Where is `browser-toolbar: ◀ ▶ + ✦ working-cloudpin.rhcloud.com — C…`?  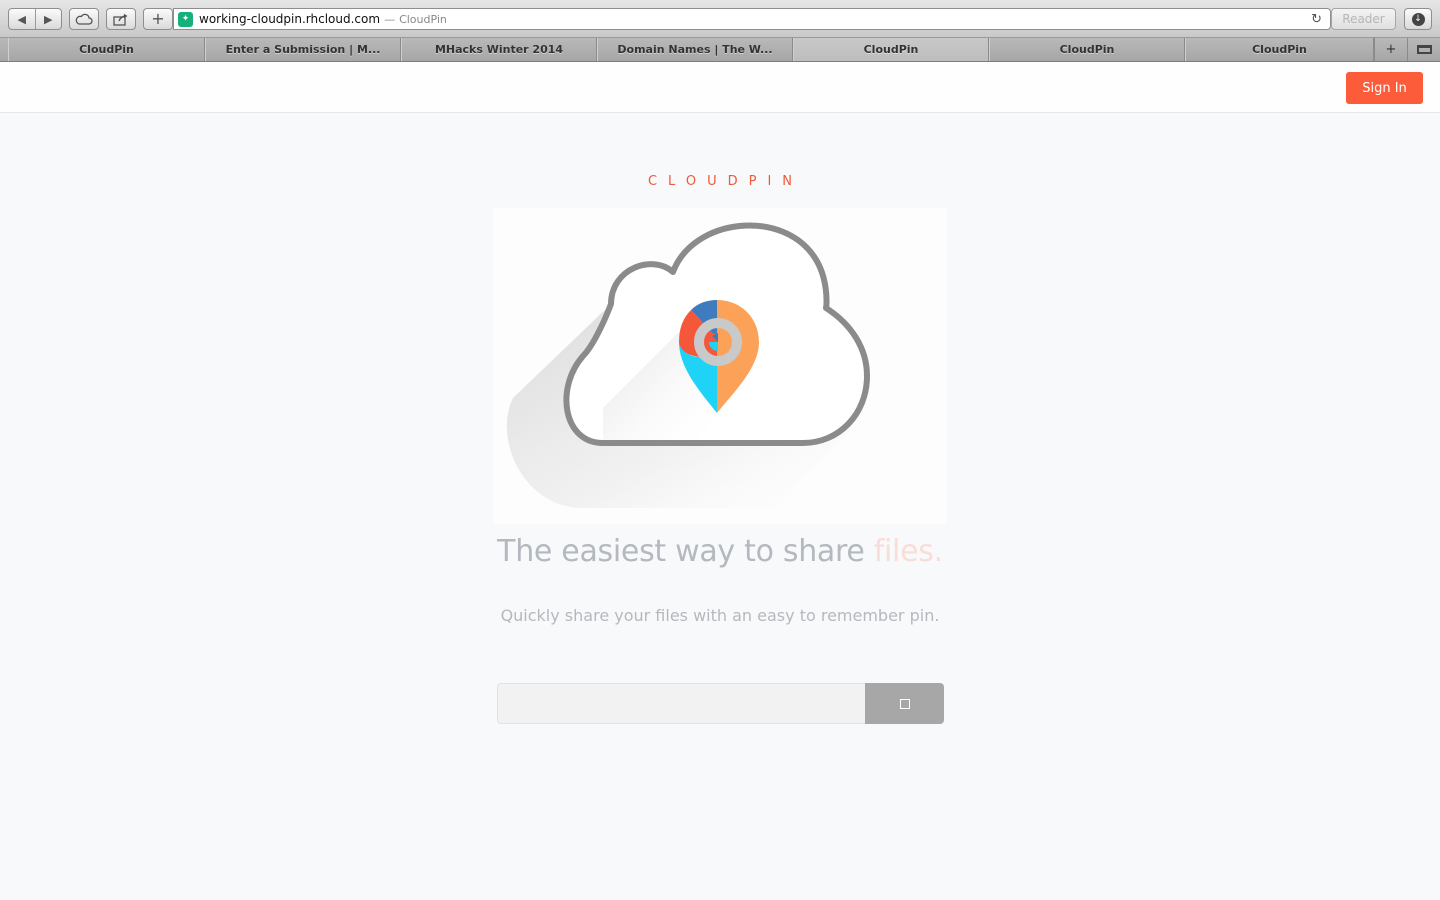
browser-toolbar: ◀ ▶ + ✦ working-cloudpin.rhcloud.com — C… is located at coordinates (720, 19).